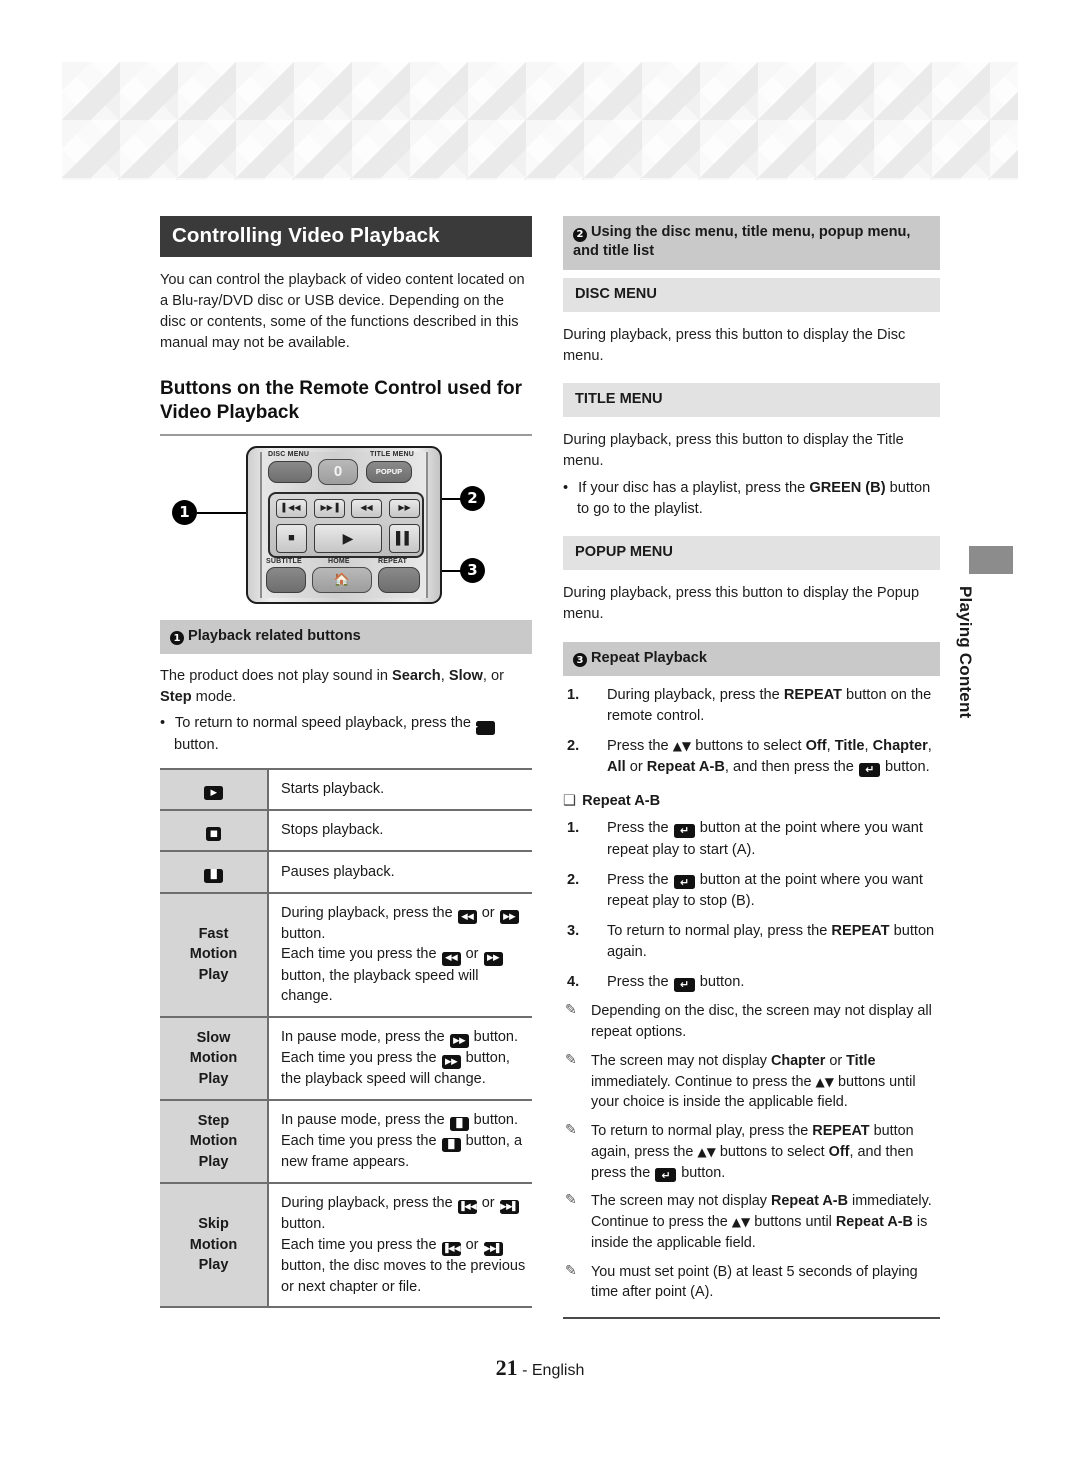 The image size is (1080, 1479). I want to click on emphasis-text: Title, so click(861, 1060).